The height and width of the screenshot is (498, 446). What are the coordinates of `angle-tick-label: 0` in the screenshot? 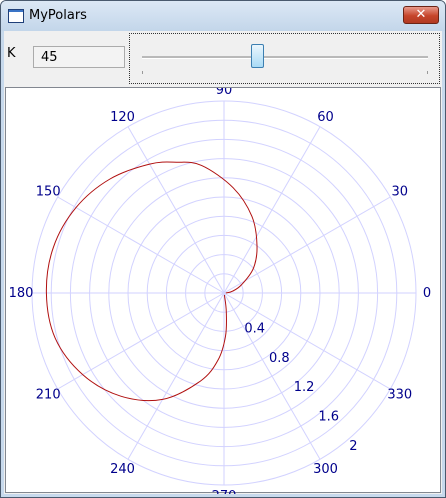 It's located at (427, 293).